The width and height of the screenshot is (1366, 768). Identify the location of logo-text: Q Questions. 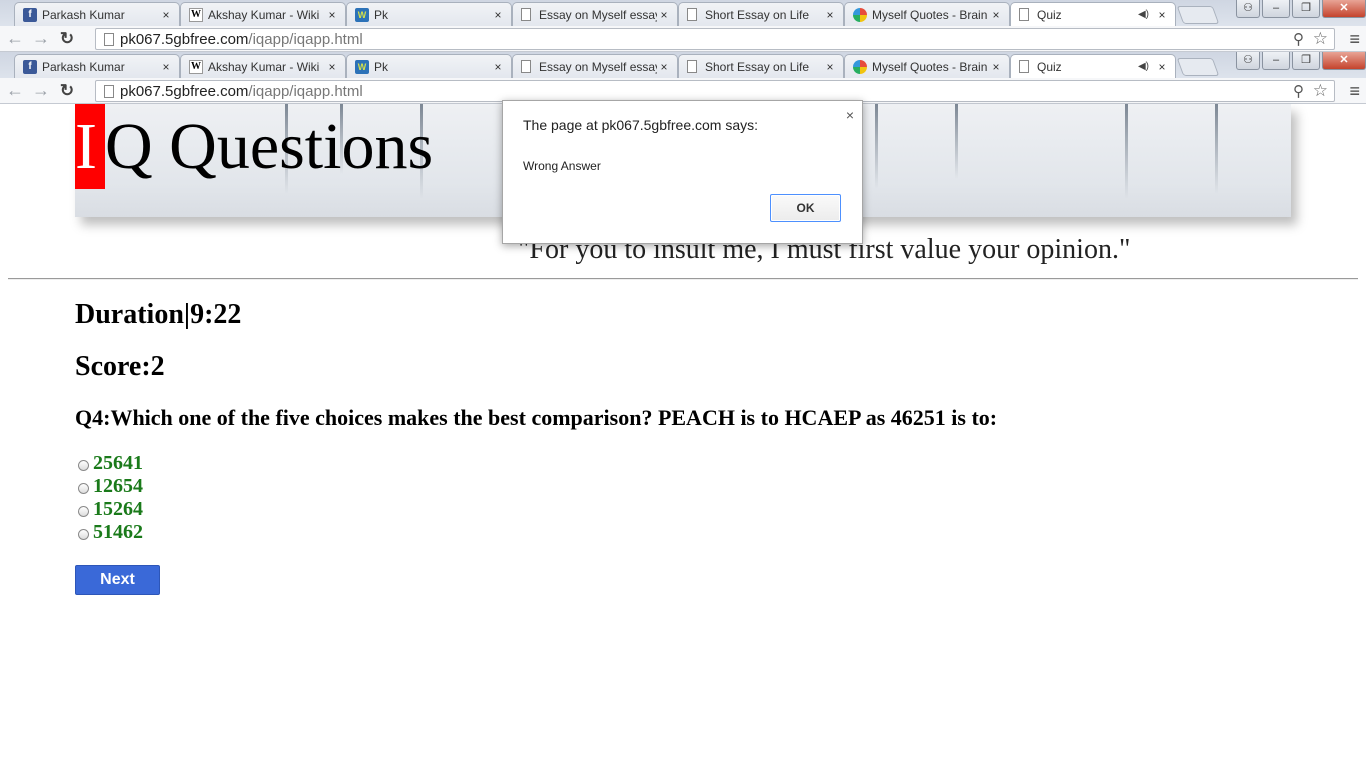
(269, 146).